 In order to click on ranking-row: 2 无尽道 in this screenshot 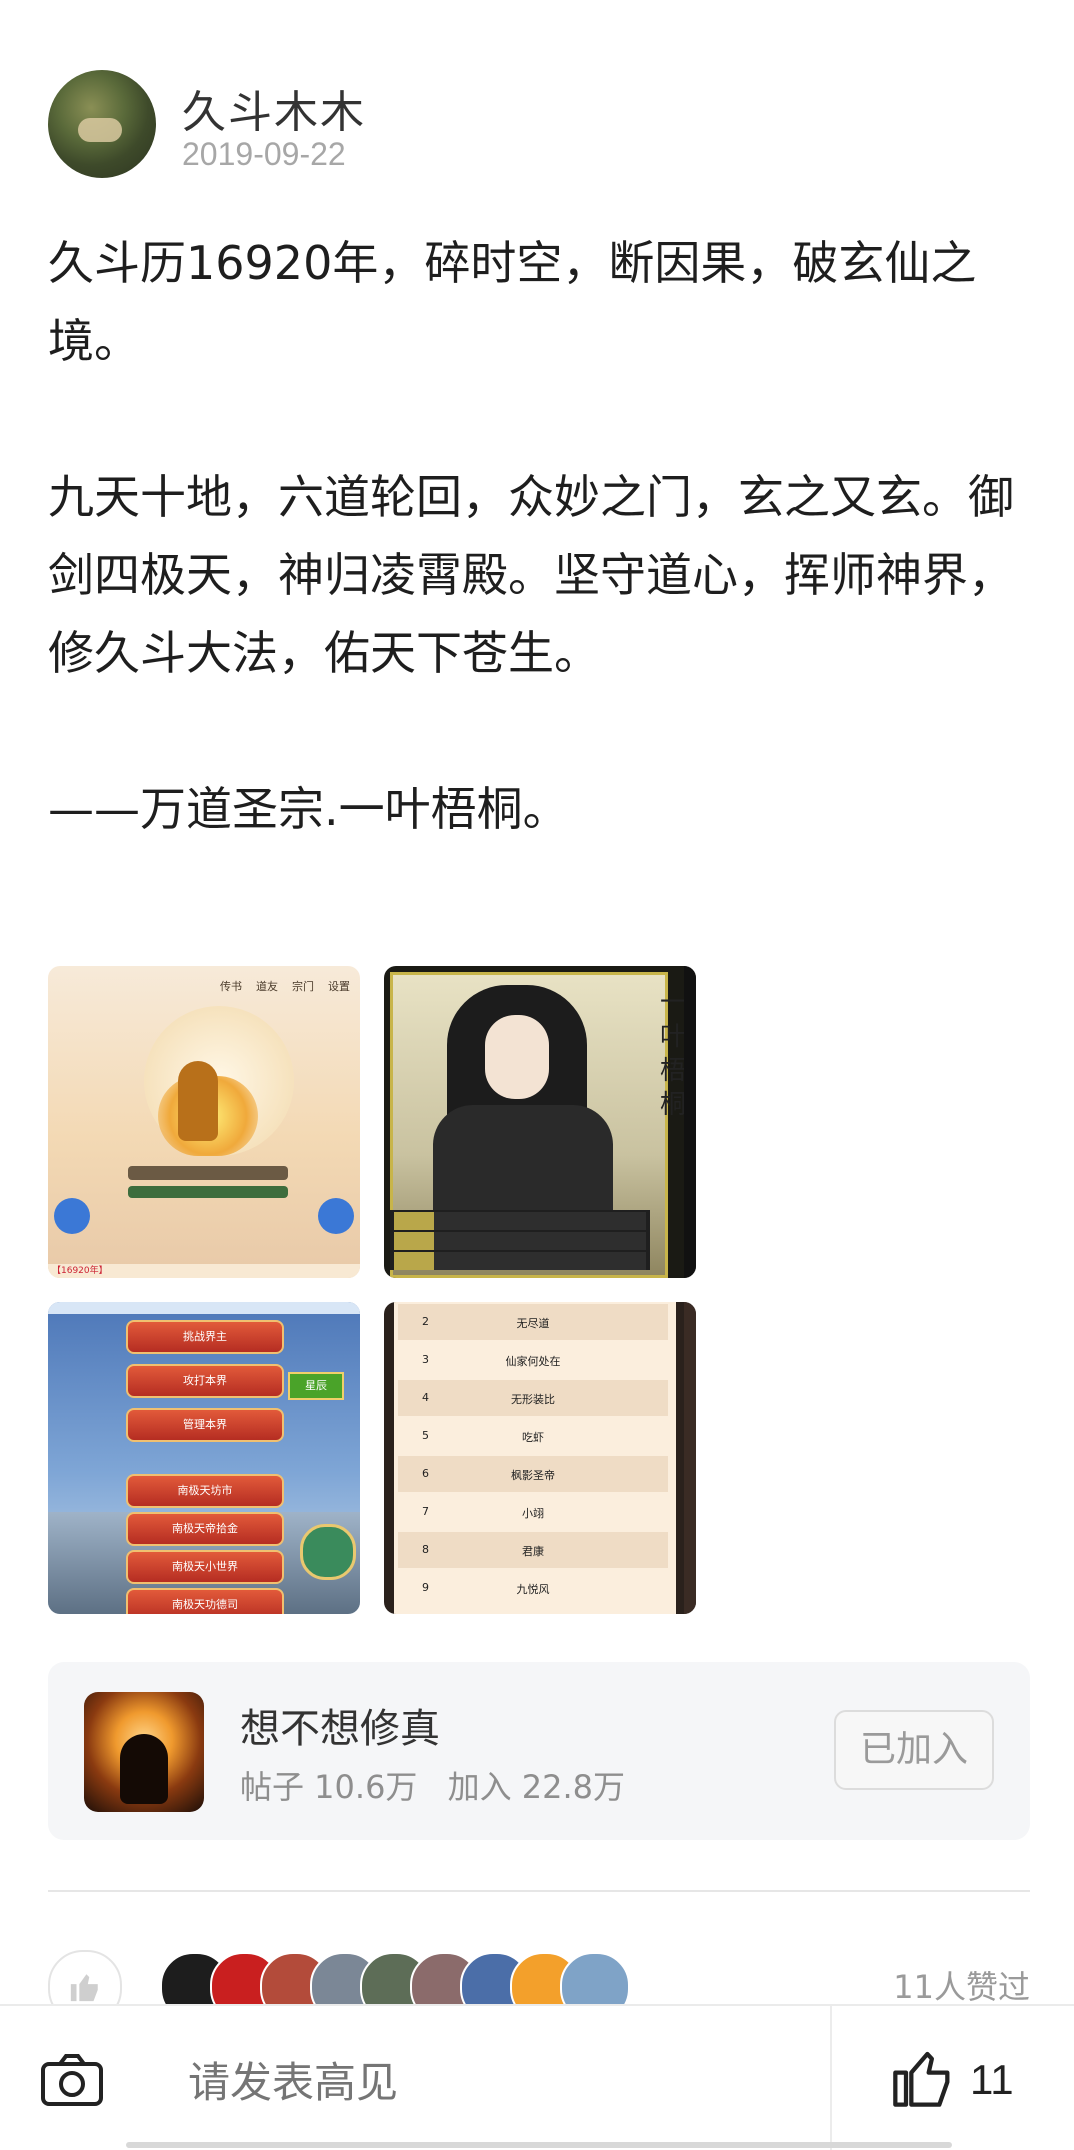, I will do `click(533, 1322)`.